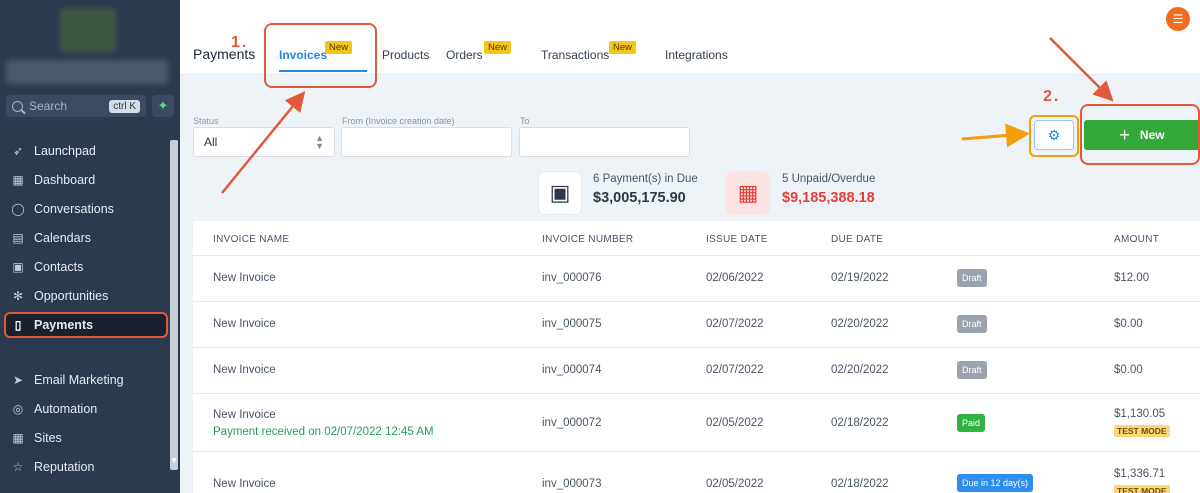 This screenshot has width=1200, height=493. I want to click on list-icon: ☰, so click(1178, 19).